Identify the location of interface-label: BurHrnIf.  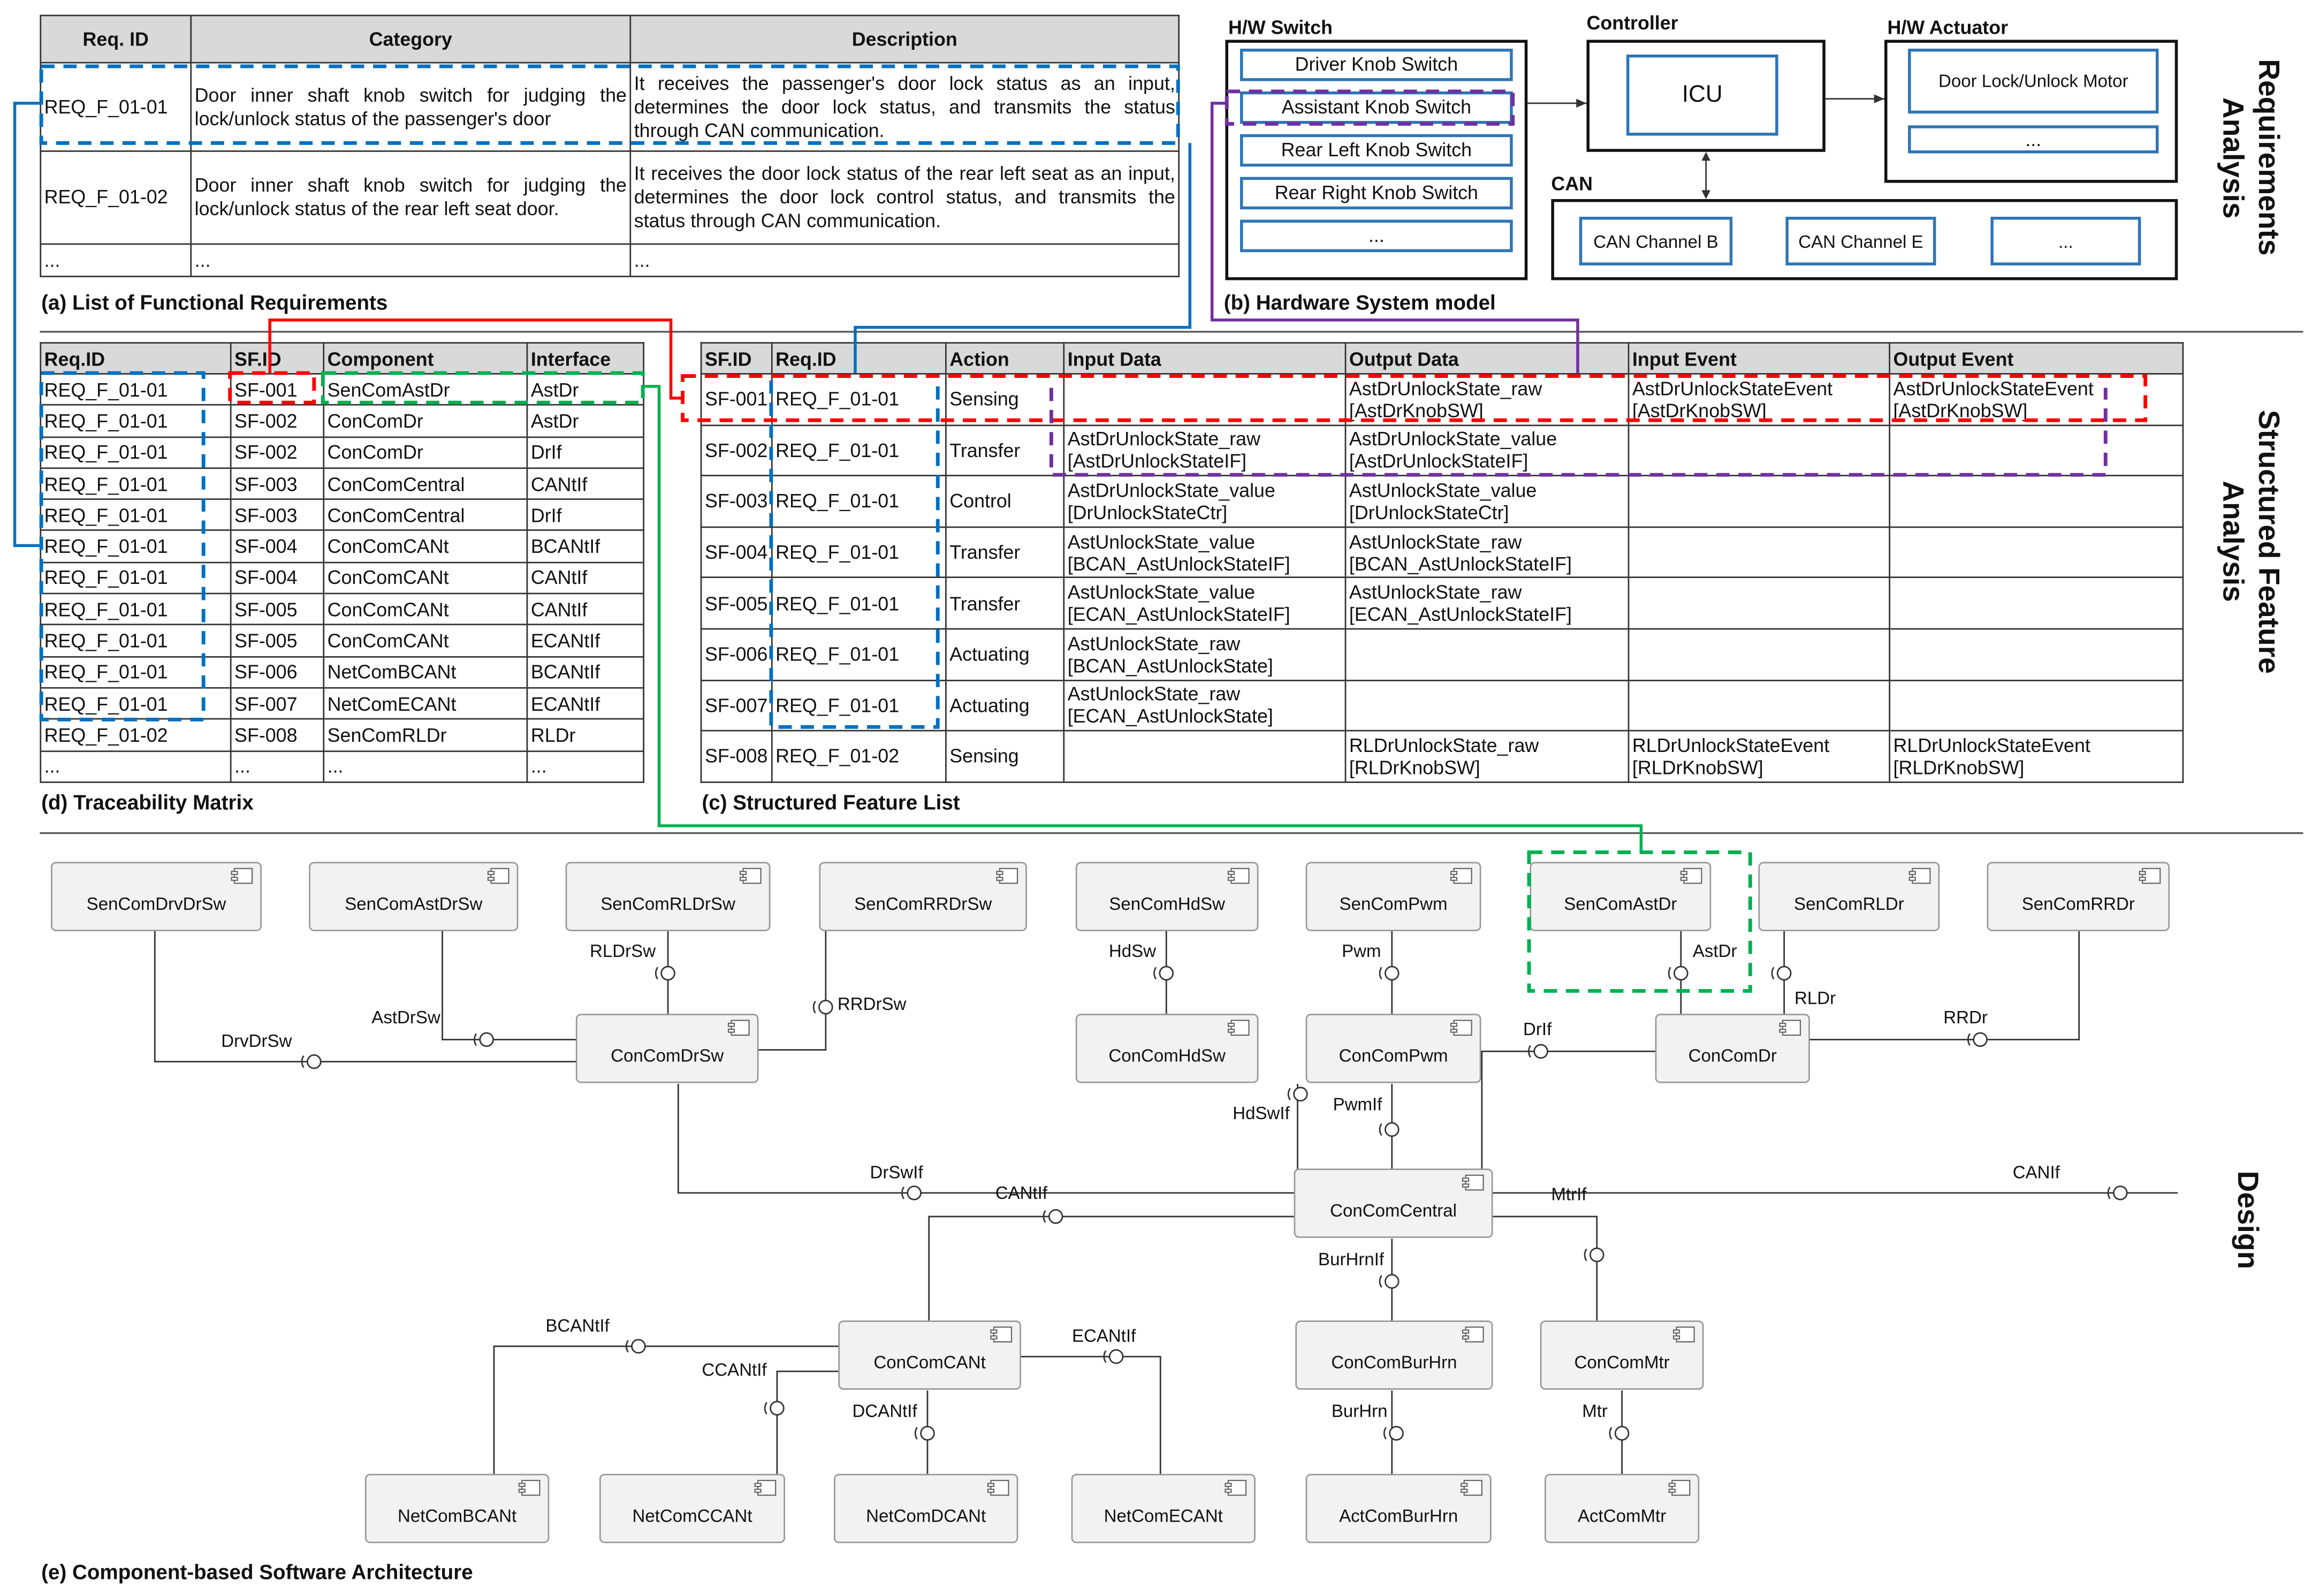
(1352, 1260).